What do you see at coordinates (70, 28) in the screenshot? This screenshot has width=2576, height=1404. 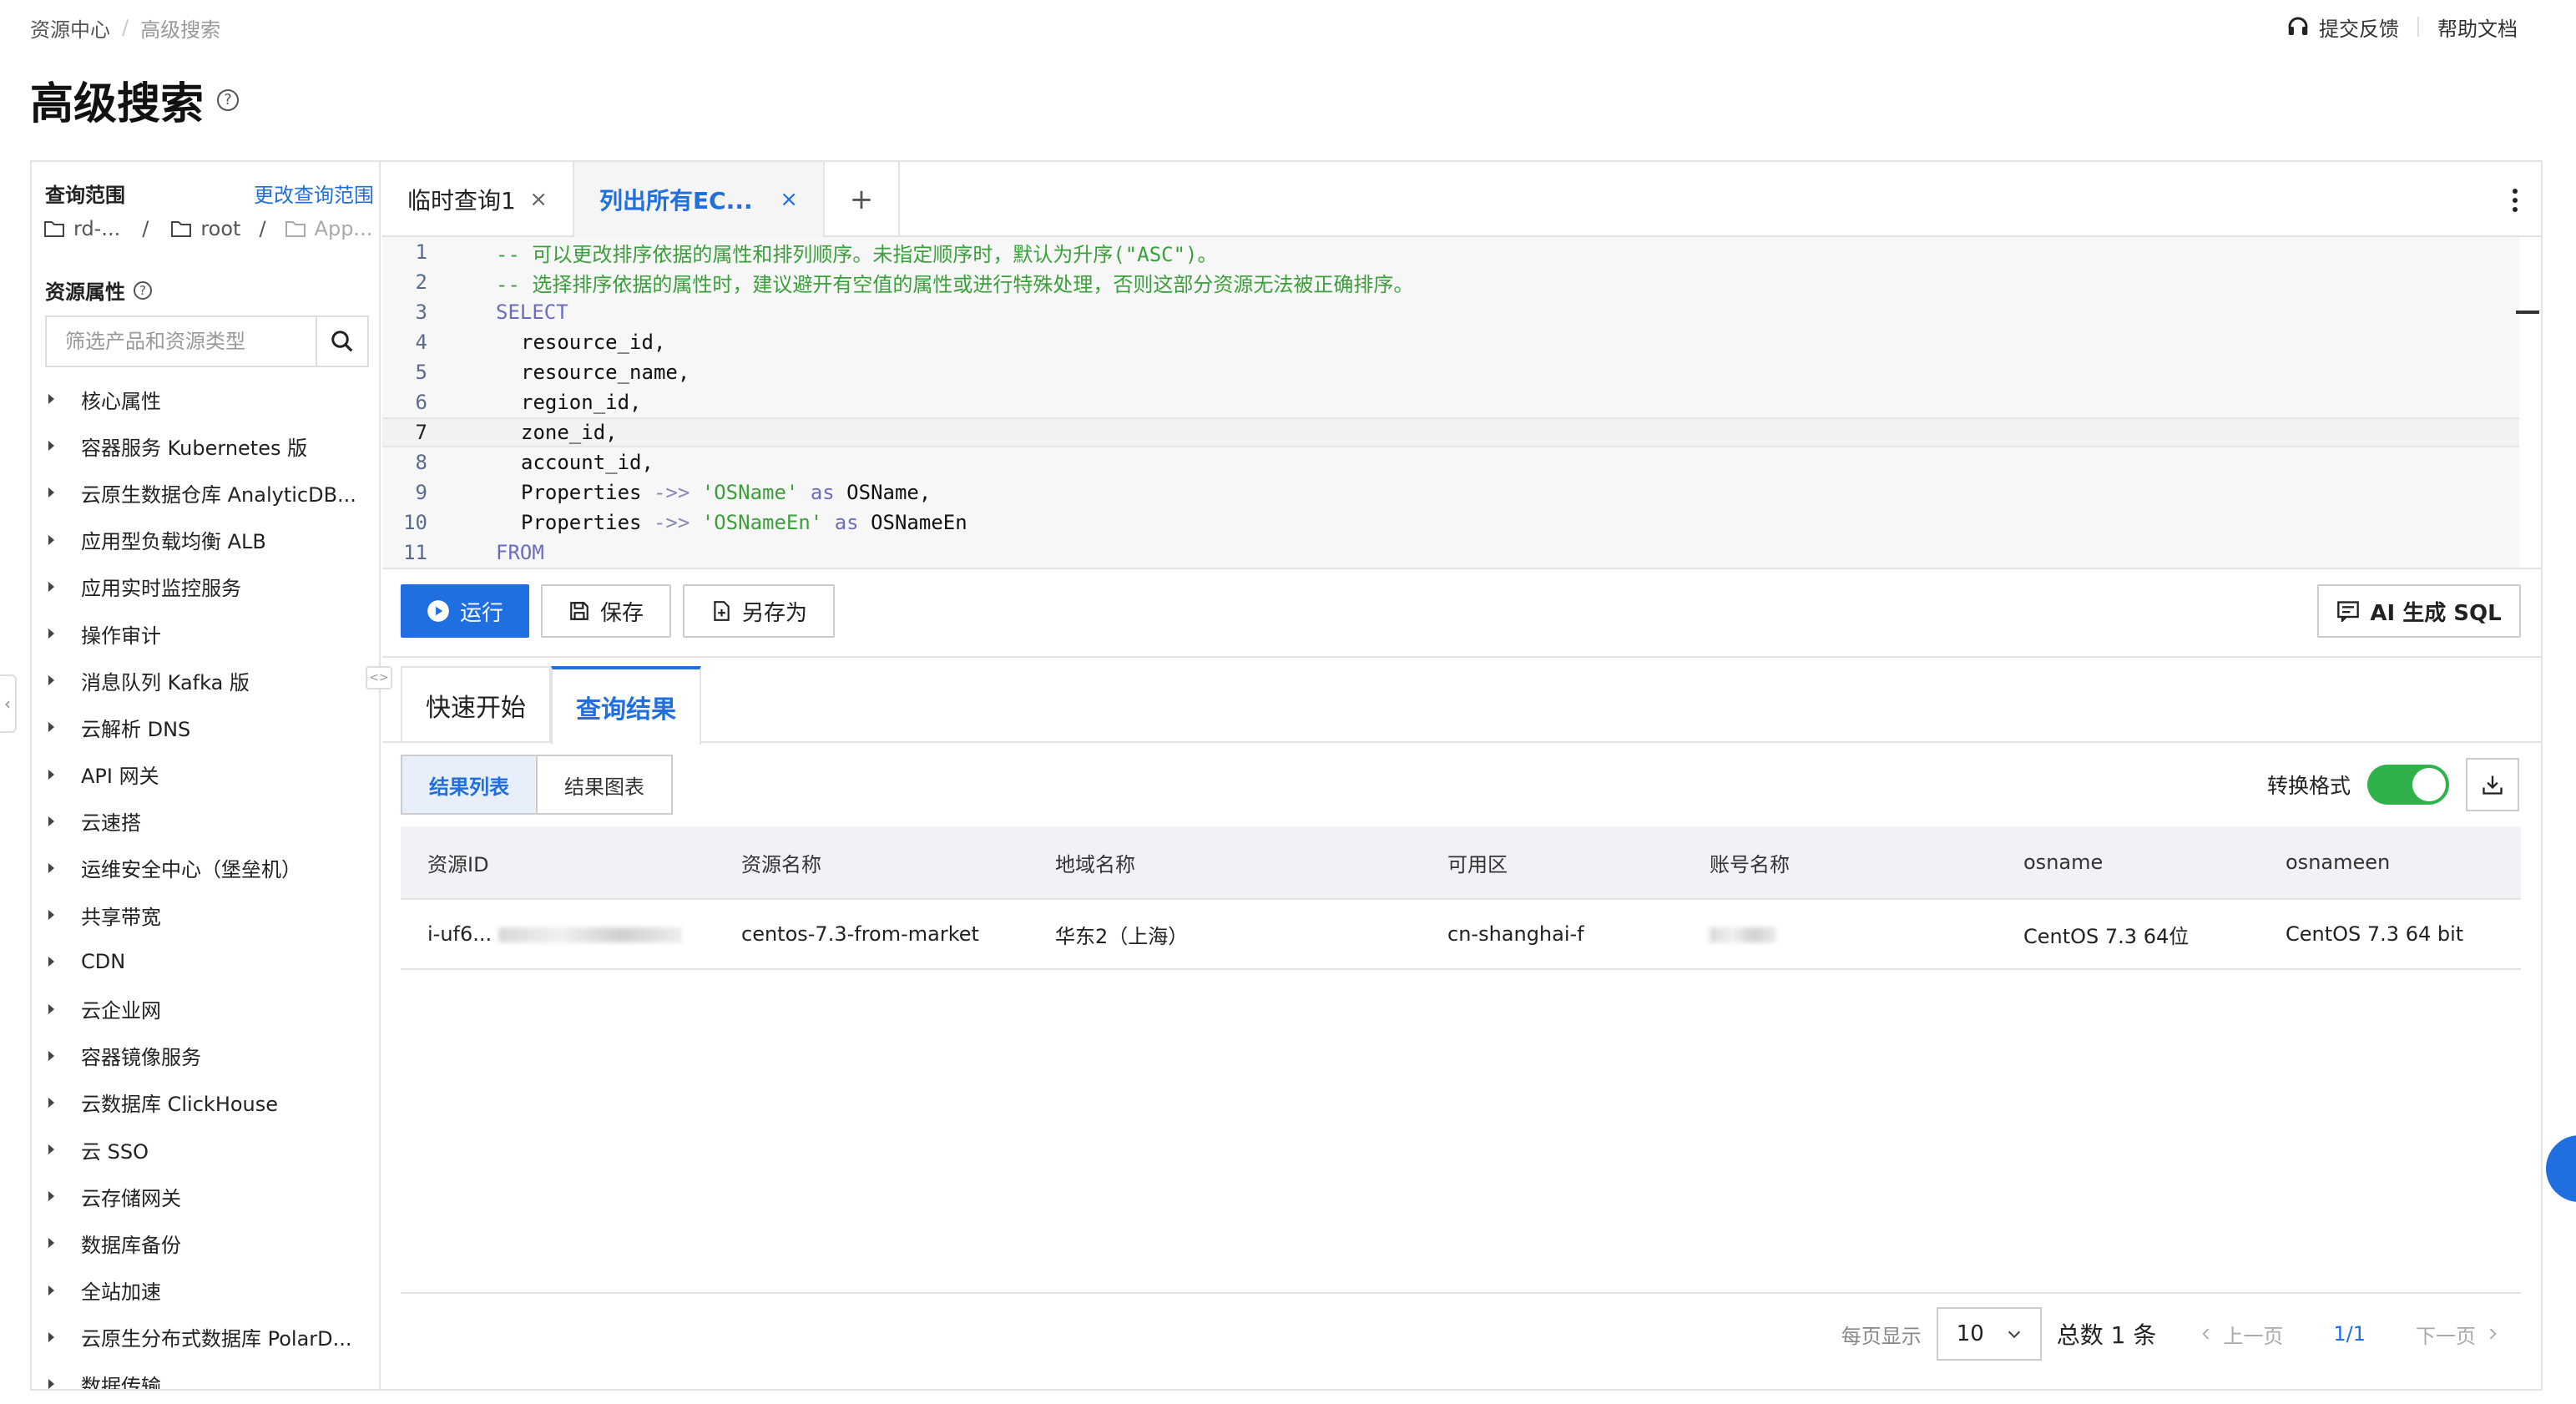 I see `breadcrumb-root-link: 资源中心` at bounding box center [70, 28].